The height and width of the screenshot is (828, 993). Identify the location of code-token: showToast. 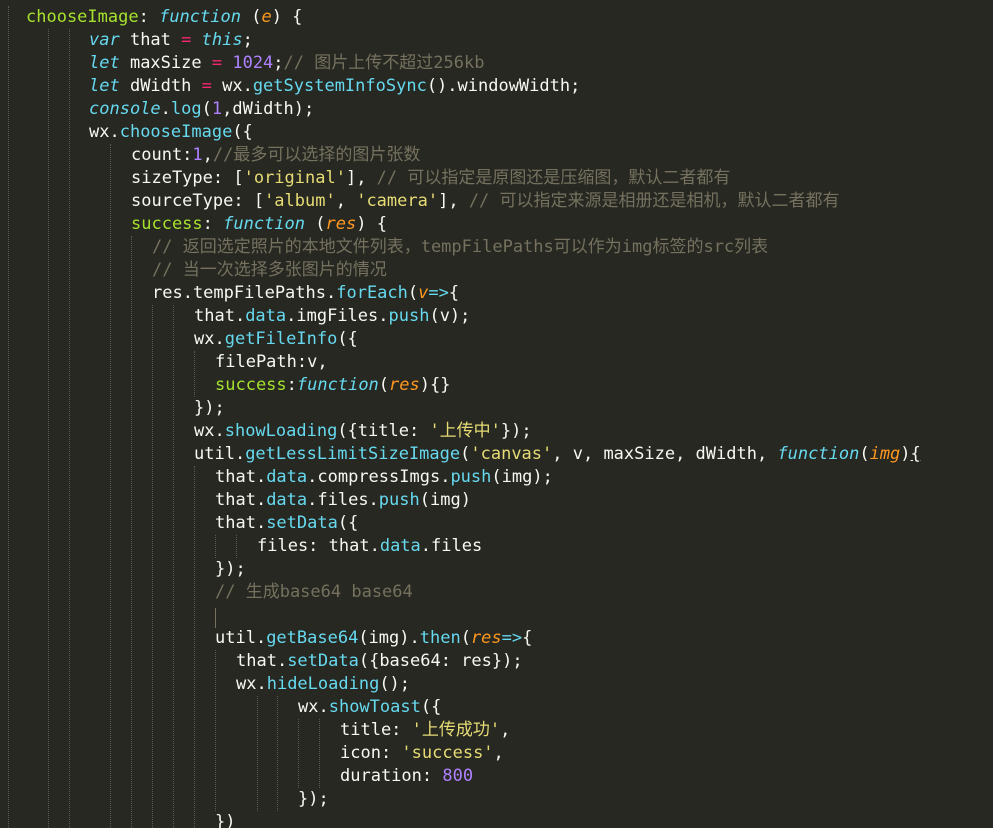
(374, 707).